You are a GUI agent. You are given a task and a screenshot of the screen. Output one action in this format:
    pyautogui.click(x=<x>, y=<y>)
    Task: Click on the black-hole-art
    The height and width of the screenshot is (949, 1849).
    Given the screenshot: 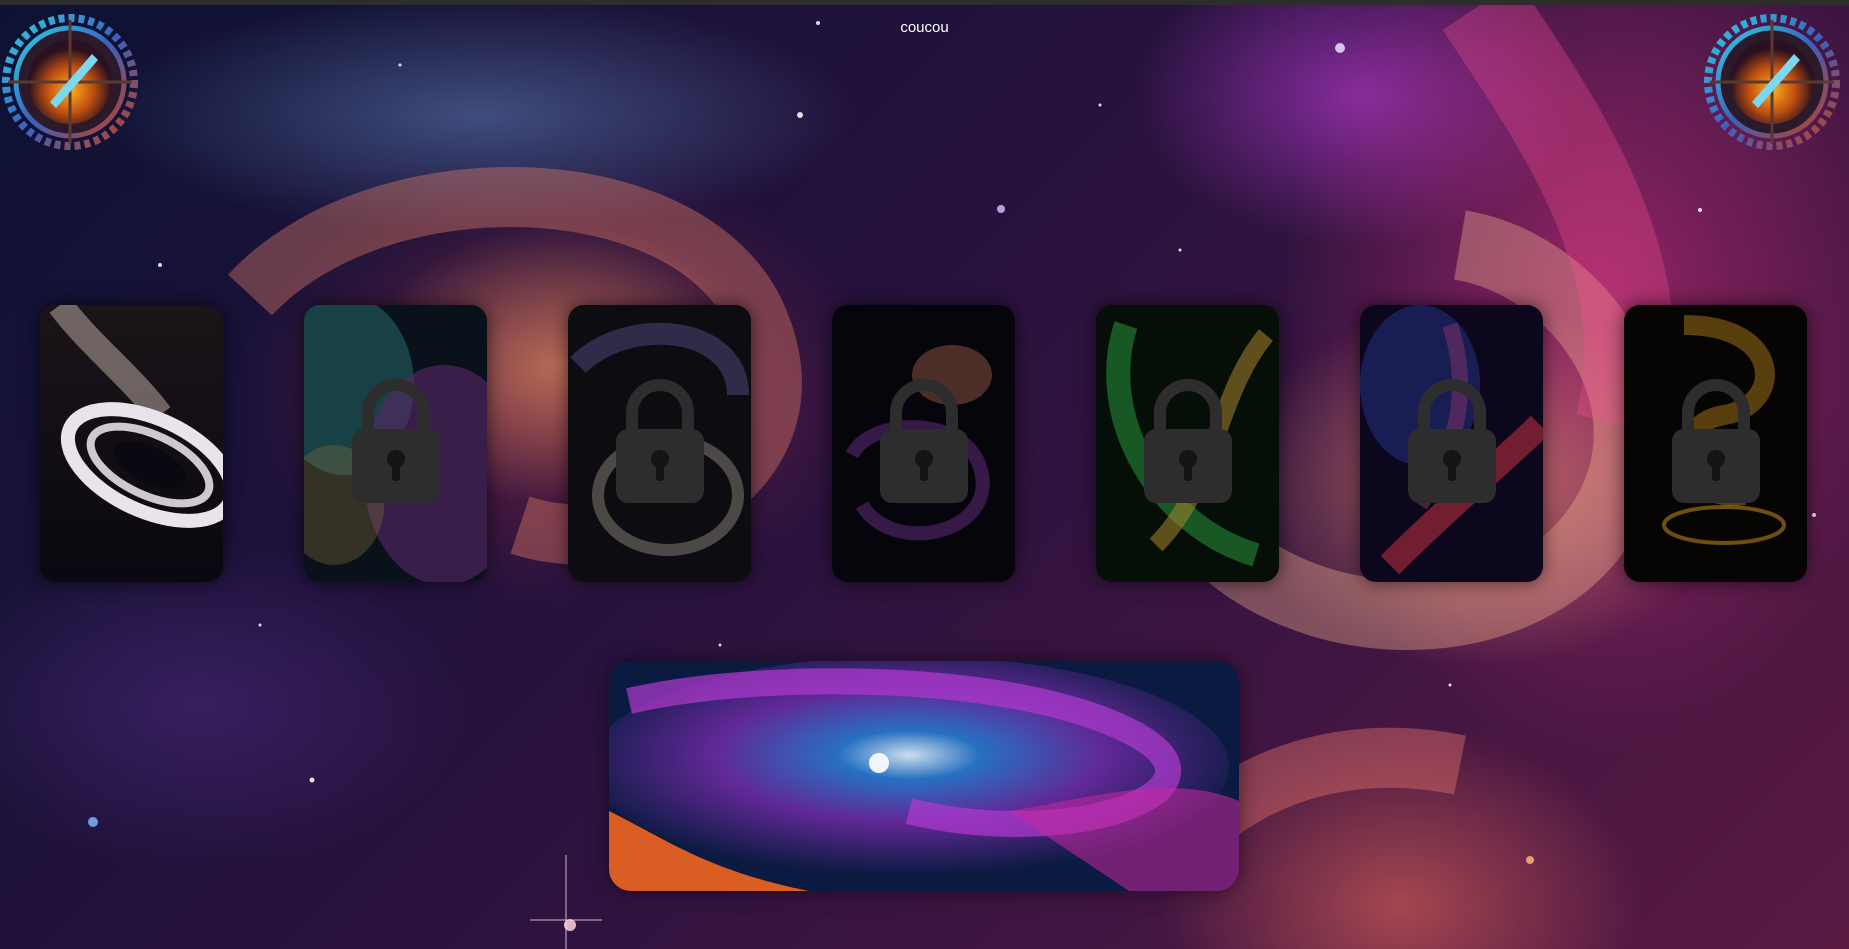 What is the action you would take?
    pyautogui.click(x=131, y=443)
    